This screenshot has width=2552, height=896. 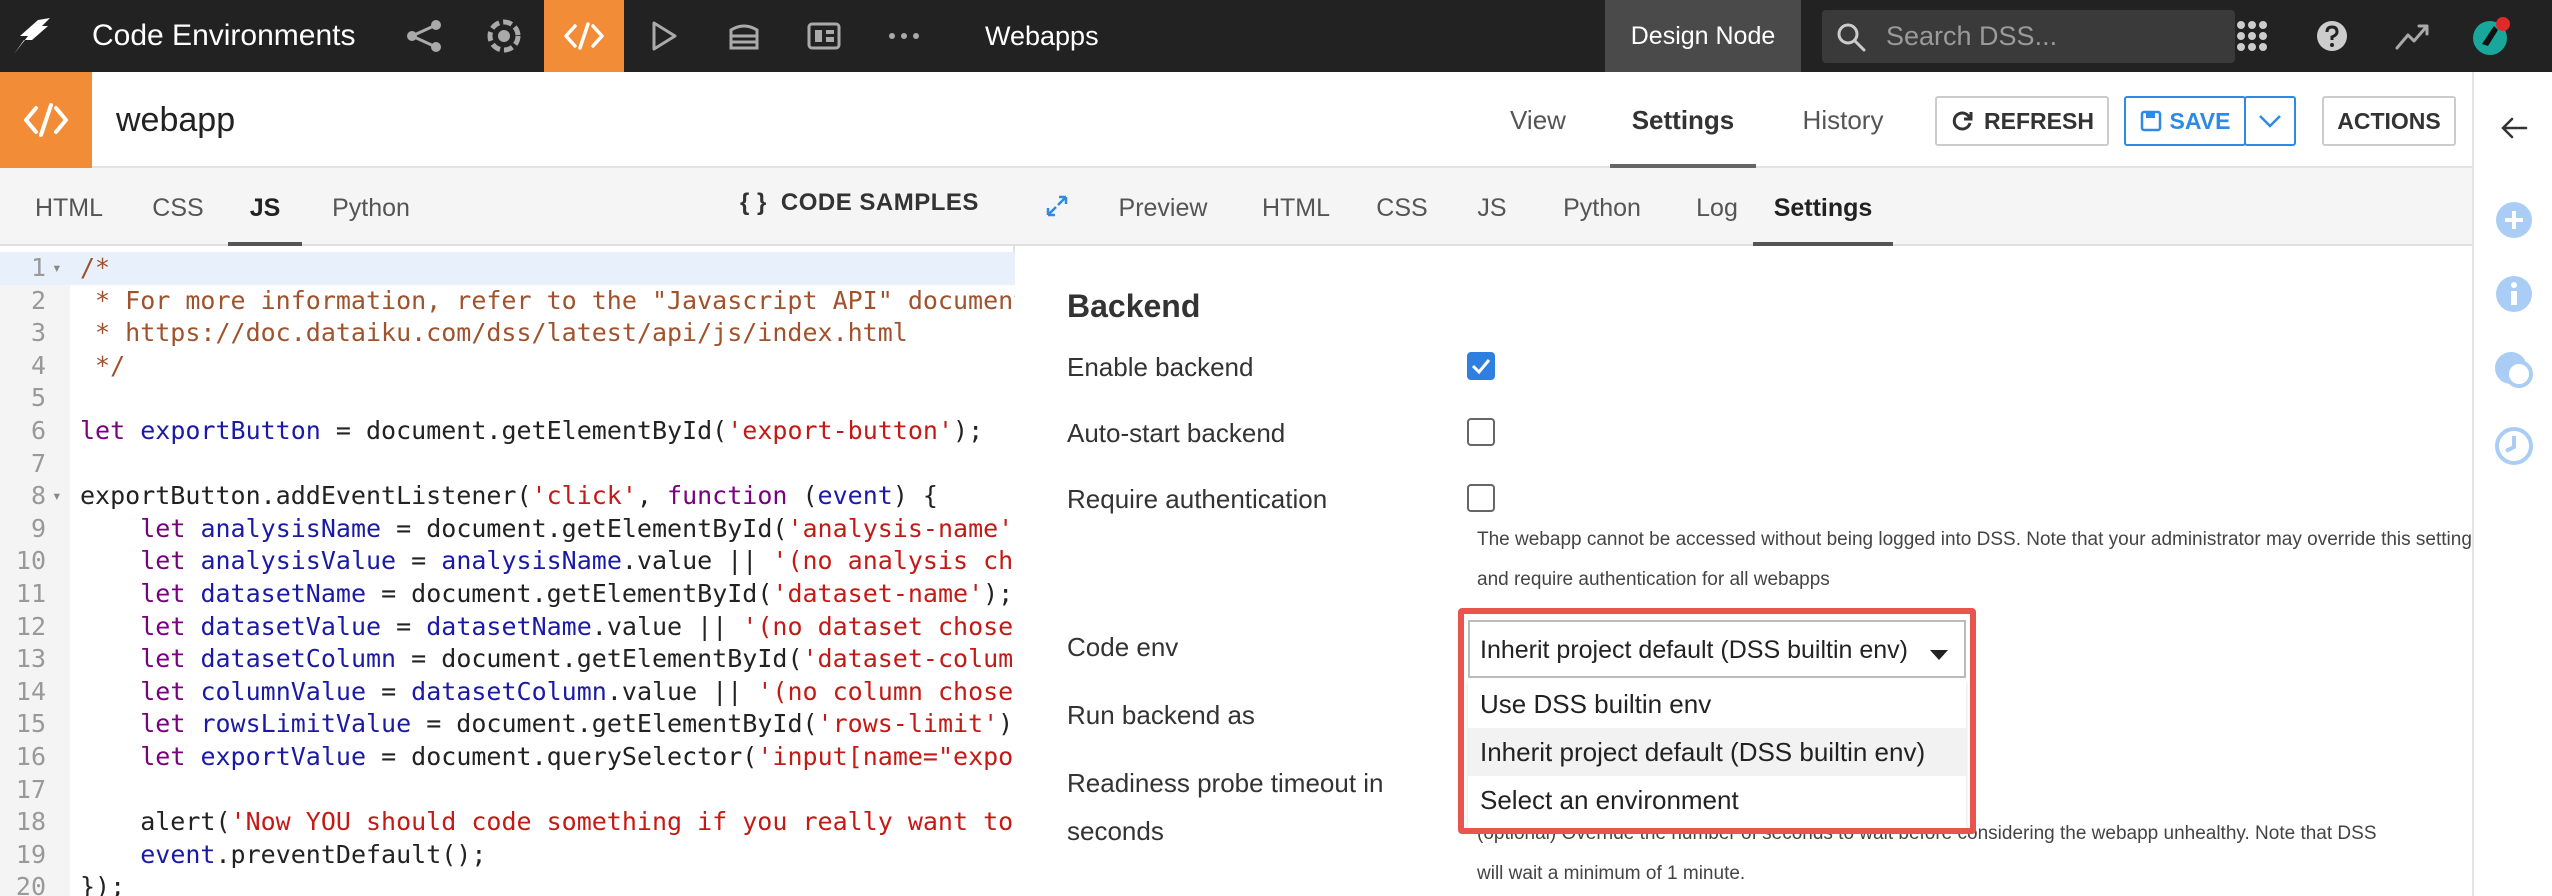 What do you see at coordinates (1717, 207) in the screenshot?
I see `preview-tab-log: Log` at bounding box center [1717, 207].